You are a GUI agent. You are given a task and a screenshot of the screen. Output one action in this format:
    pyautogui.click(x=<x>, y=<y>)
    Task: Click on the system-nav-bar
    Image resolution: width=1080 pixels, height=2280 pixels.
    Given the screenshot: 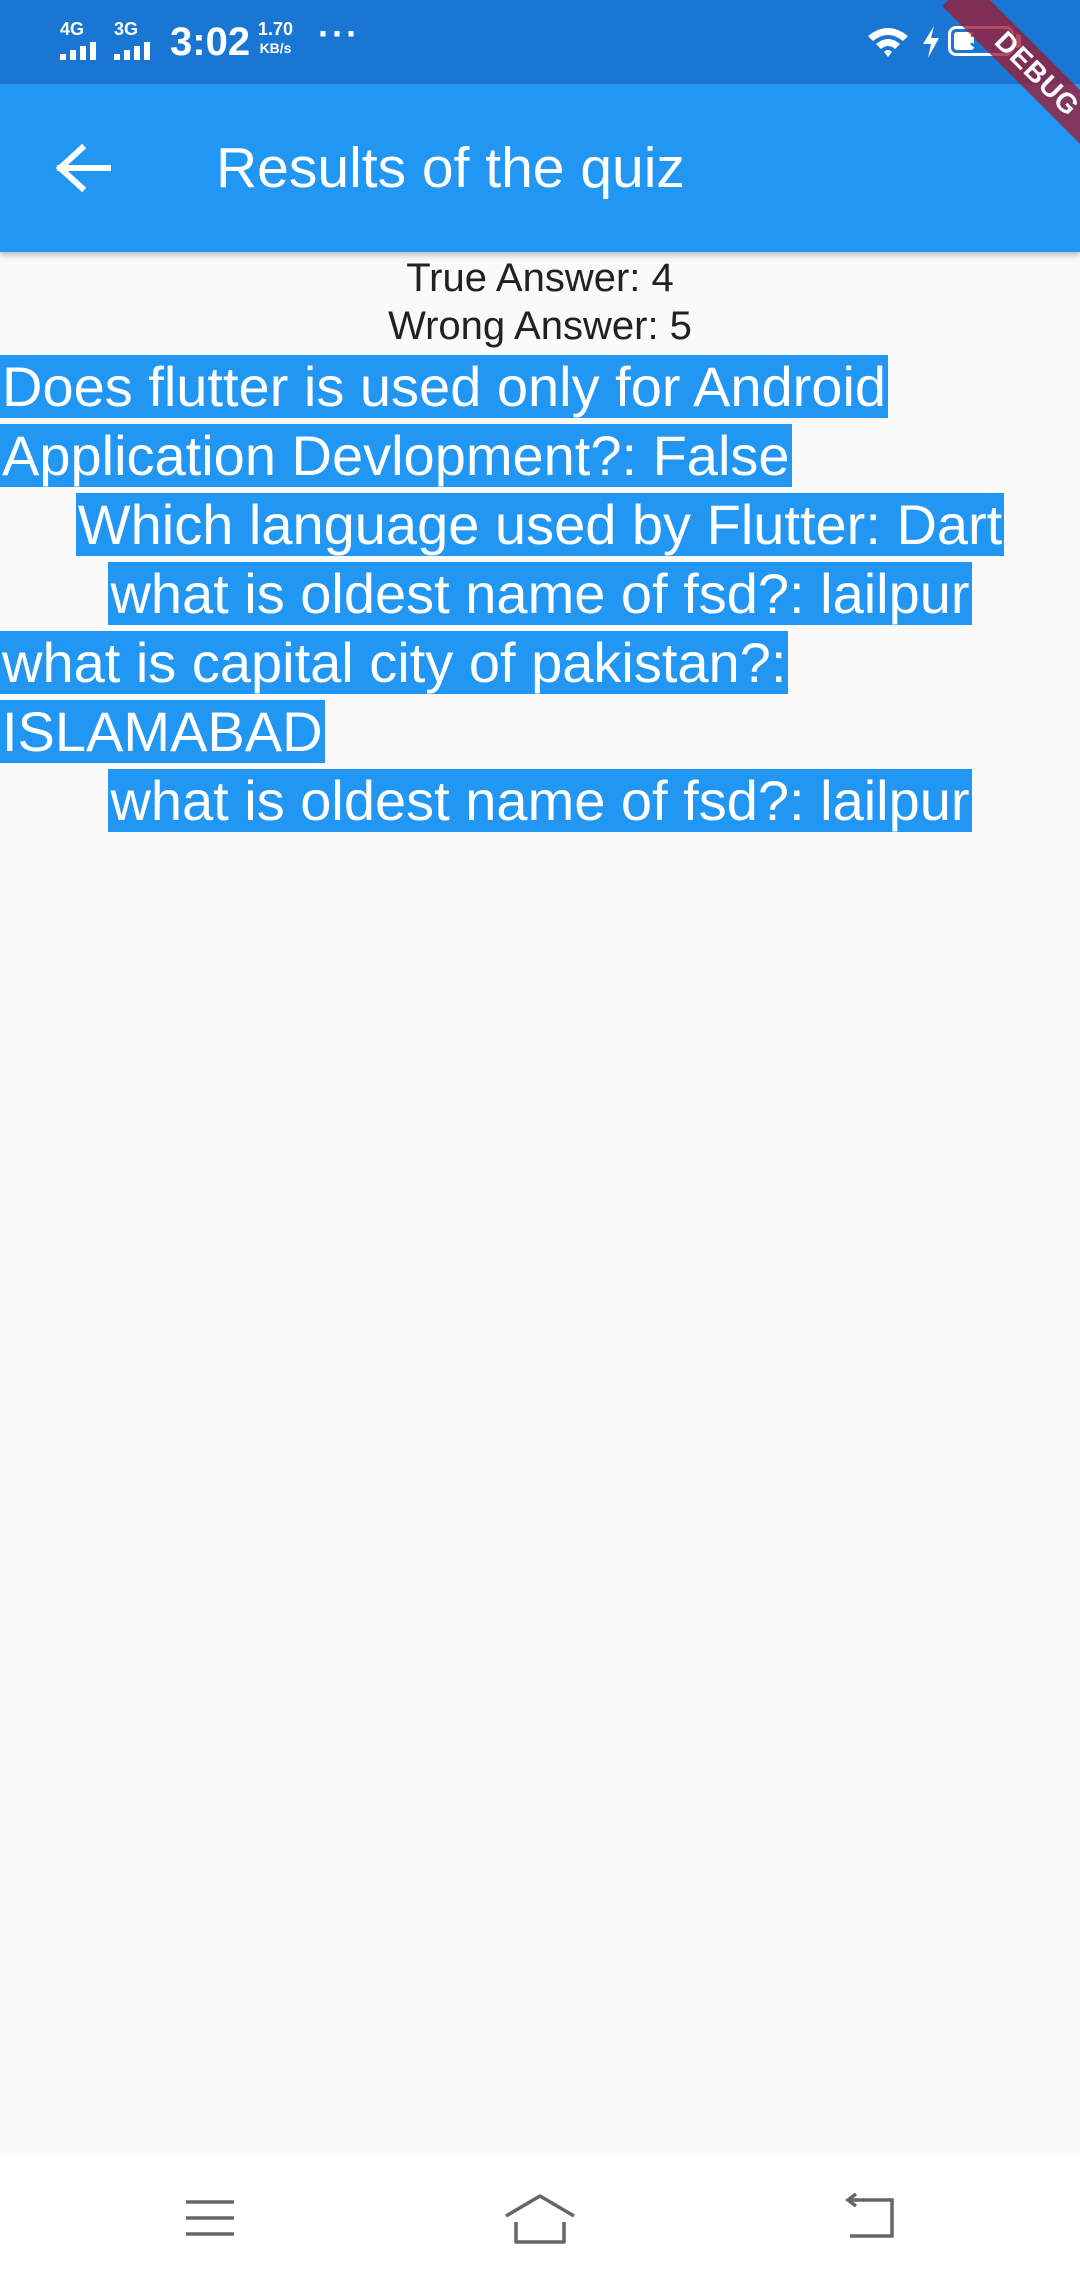 What is the action you would take?
    pyautogui.click(x=540, y=2217)
    